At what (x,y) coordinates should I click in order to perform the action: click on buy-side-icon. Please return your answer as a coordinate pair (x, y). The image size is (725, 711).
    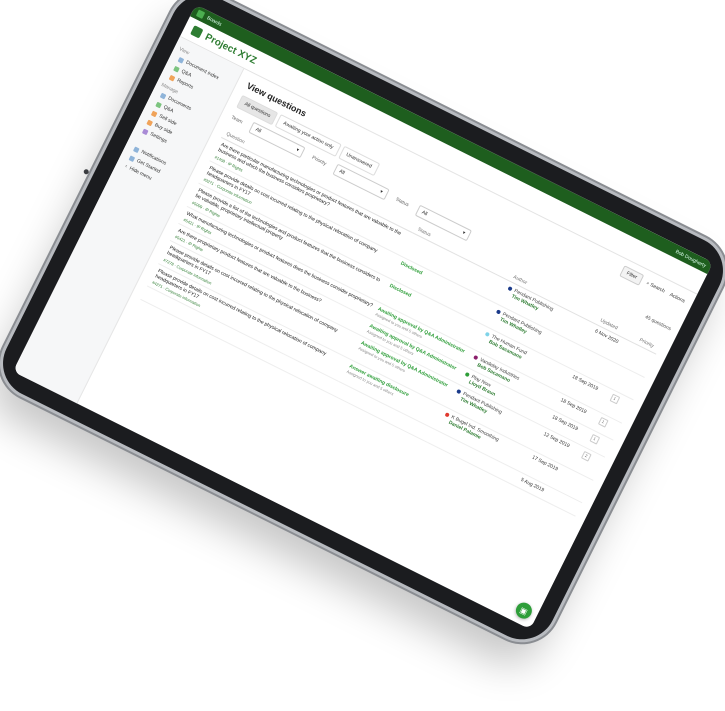
    Looking at the image, I should click on (150, 122).